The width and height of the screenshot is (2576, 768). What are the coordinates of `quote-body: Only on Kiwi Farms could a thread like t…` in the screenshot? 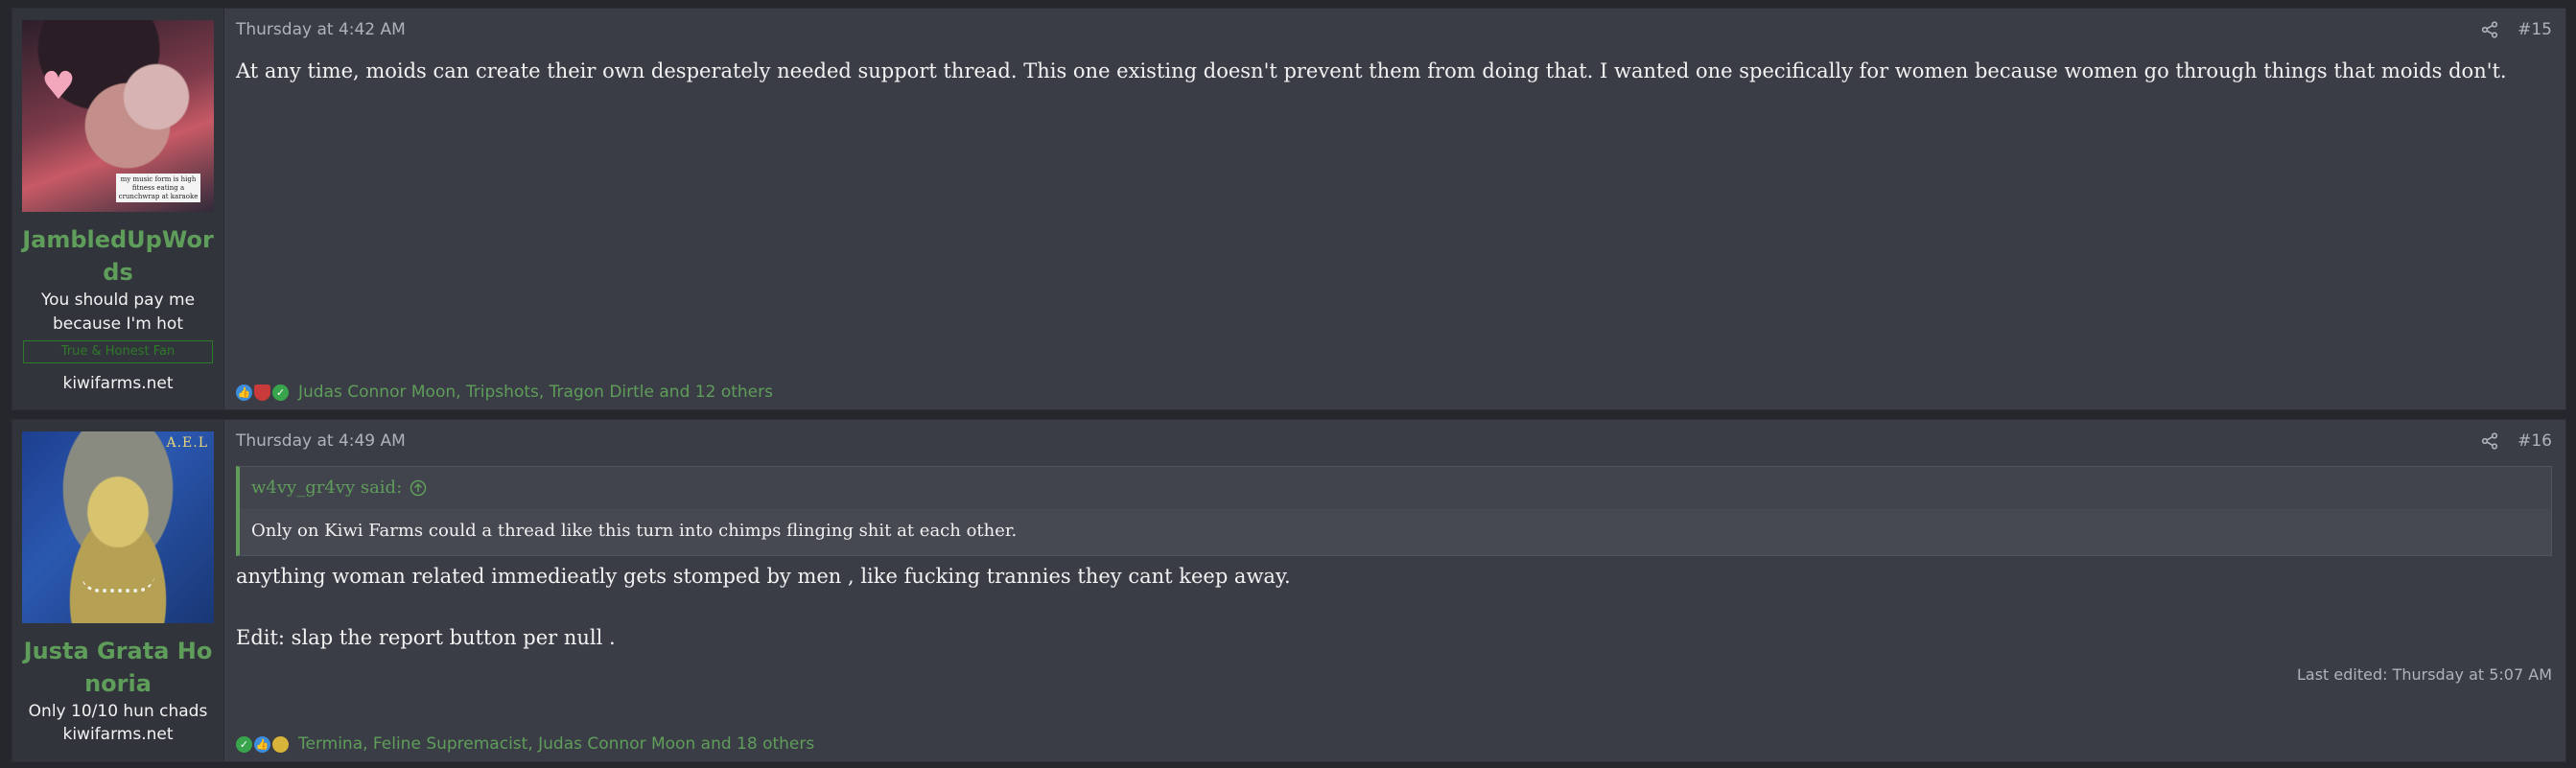 It's located at (1395, 532).